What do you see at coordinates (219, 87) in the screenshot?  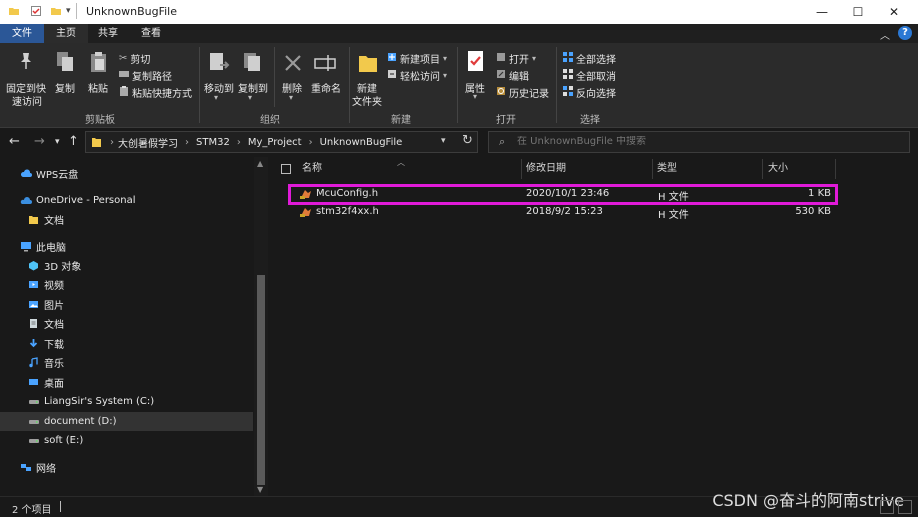 I see `move-to-button: 移动到` at bounding box center [219, 87].